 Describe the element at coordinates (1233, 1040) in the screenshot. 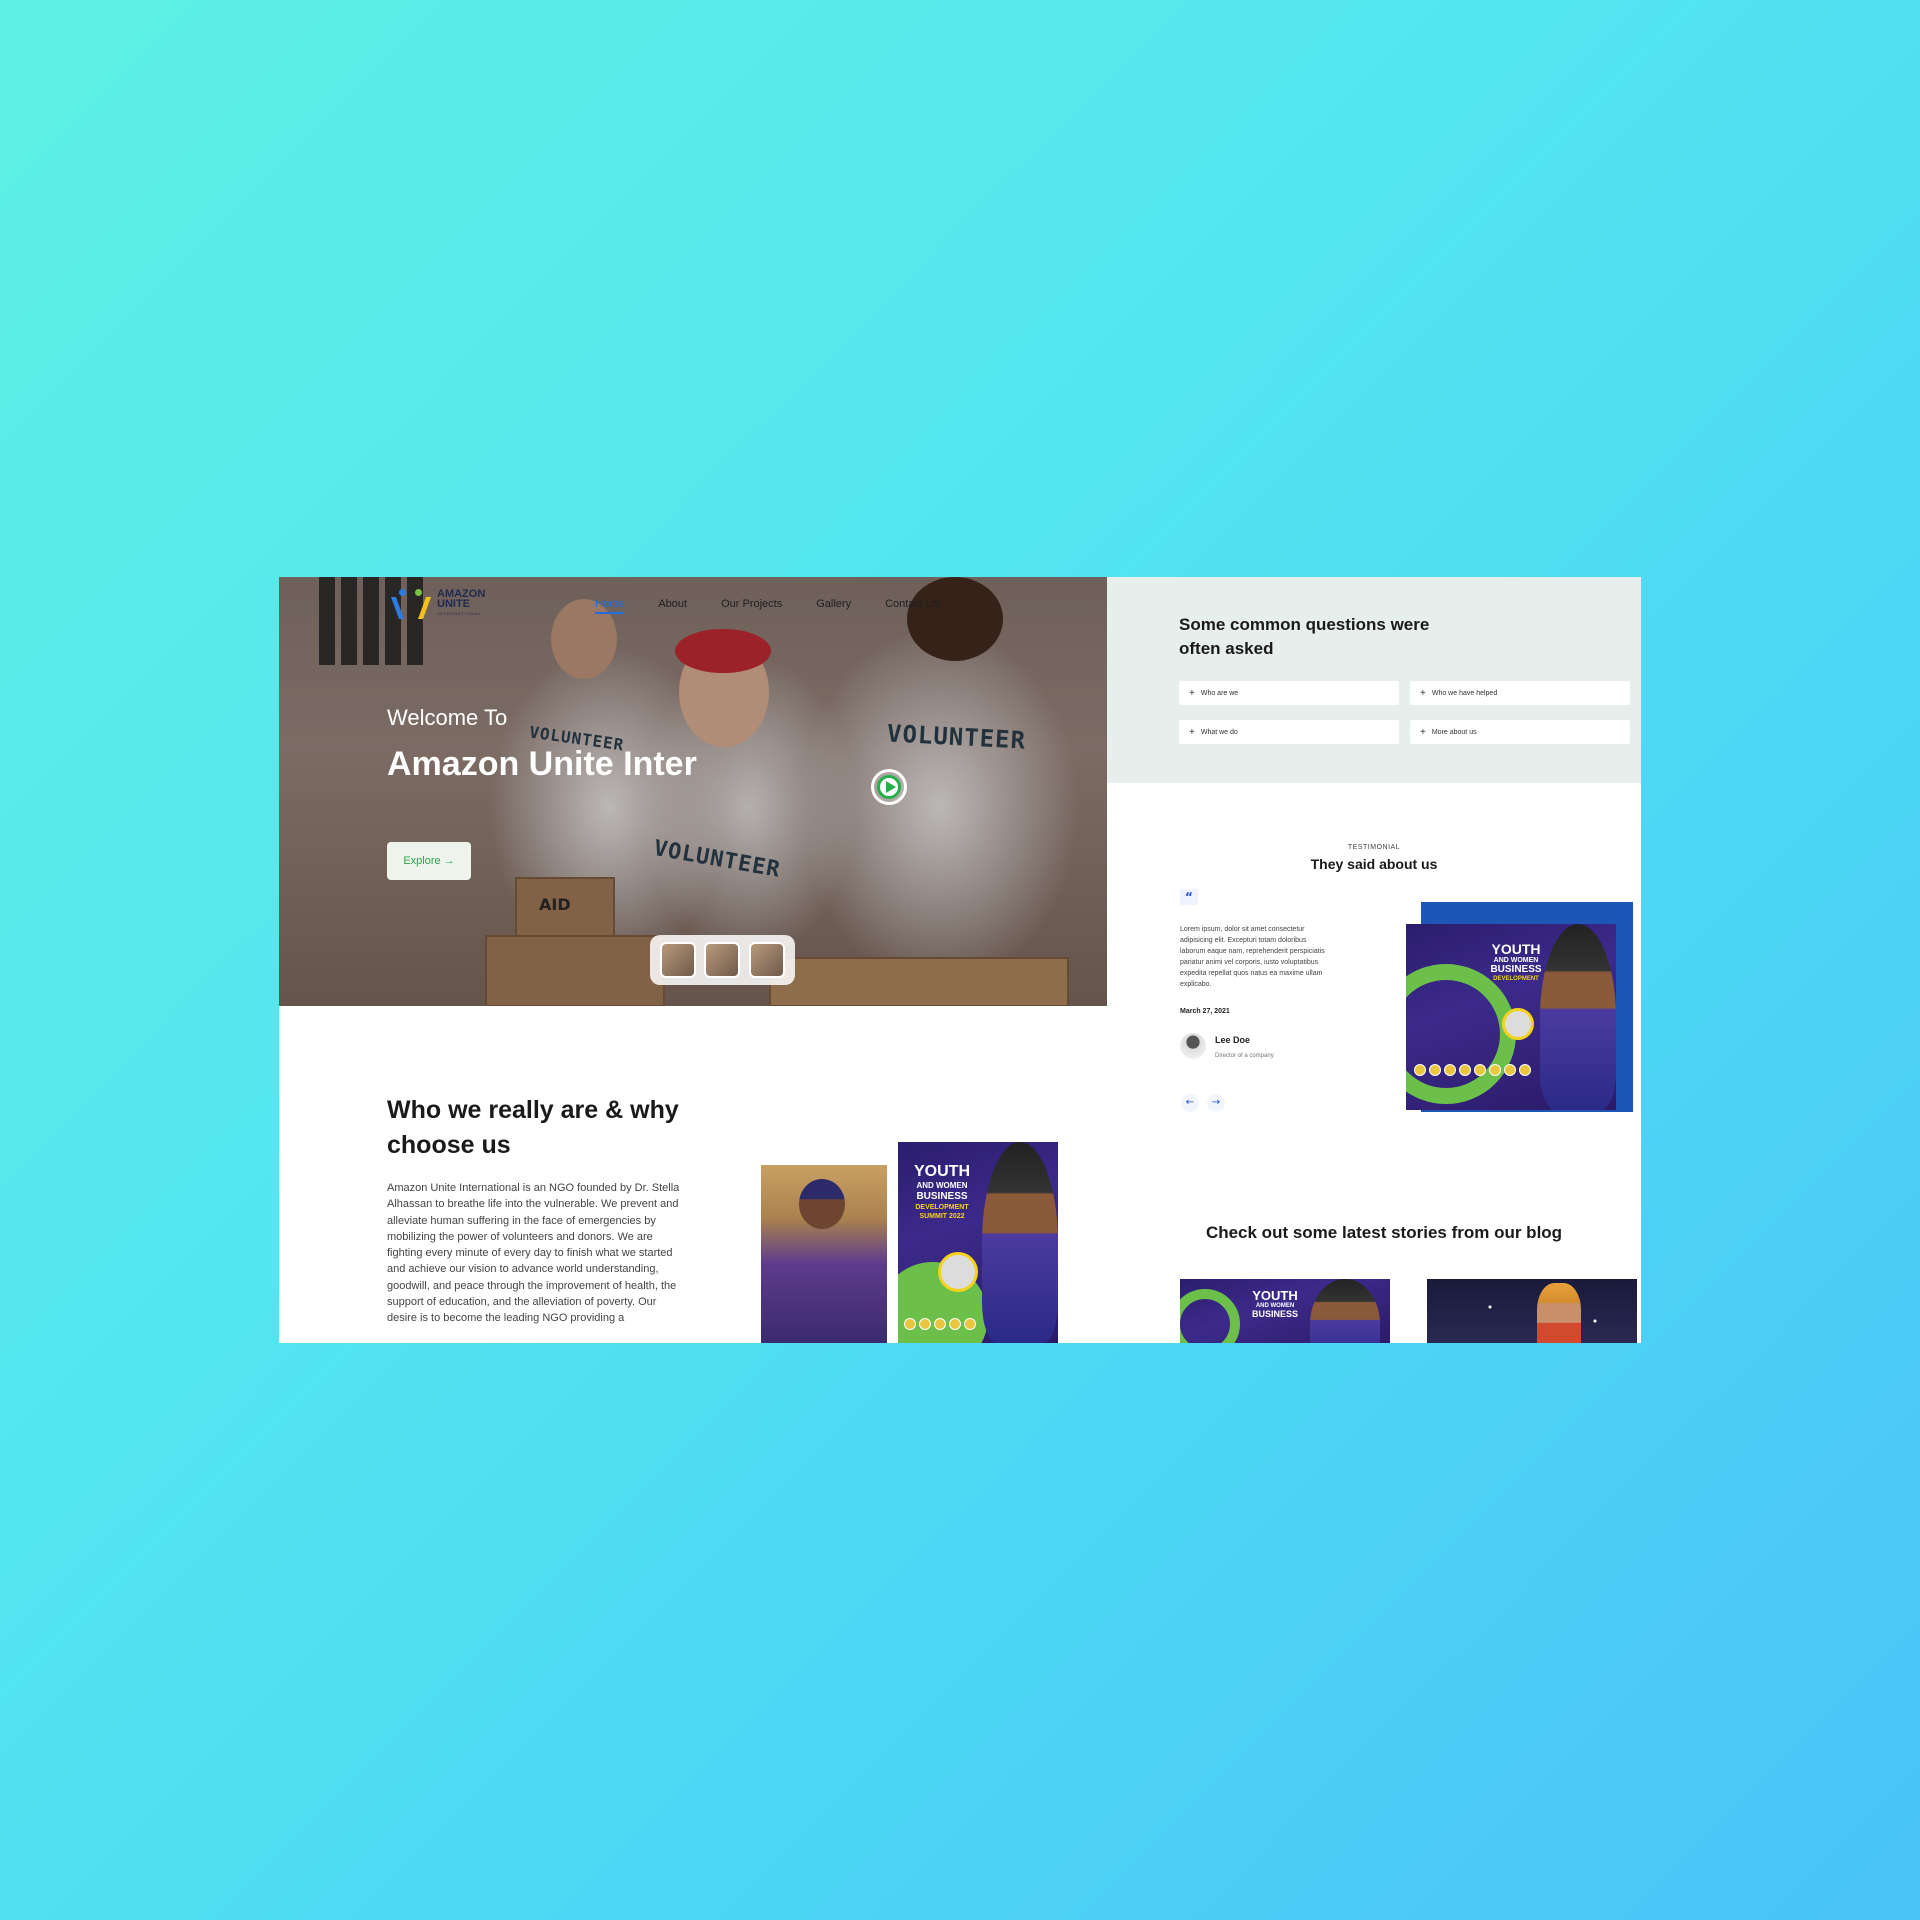

I see `testimonial-author-name: Lee Doe` at that location.